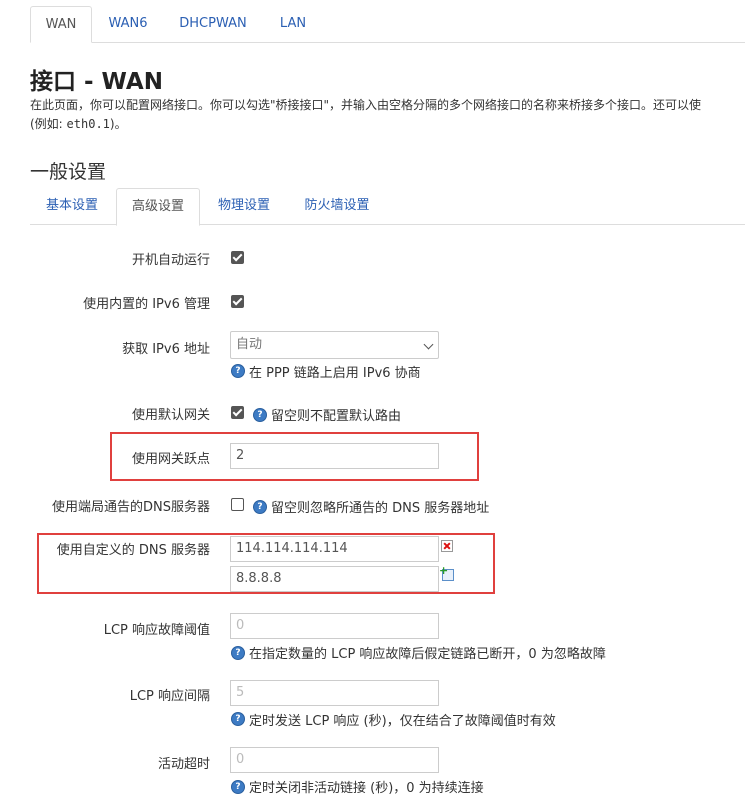  I want to click on default-gateway-checkbox, so click(237, 412).